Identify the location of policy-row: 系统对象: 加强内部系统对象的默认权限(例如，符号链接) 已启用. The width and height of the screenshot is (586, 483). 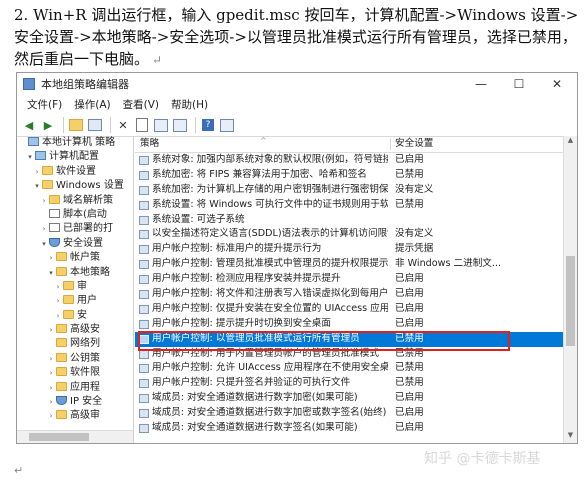
(356, 160).